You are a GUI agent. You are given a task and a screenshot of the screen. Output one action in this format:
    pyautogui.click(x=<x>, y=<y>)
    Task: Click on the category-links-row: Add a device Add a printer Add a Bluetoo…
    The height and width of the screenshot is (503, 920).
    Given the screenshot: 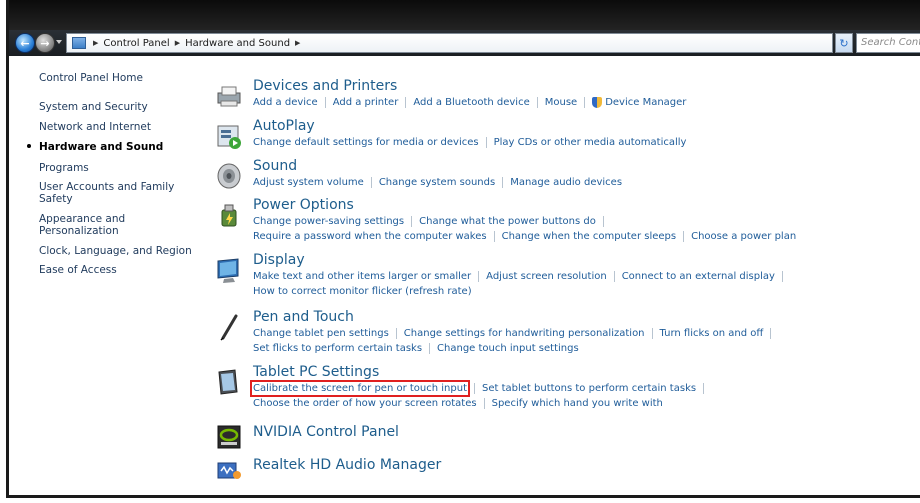 What is the action you would take?
    pyautogui.click(x=469, y=102)
    